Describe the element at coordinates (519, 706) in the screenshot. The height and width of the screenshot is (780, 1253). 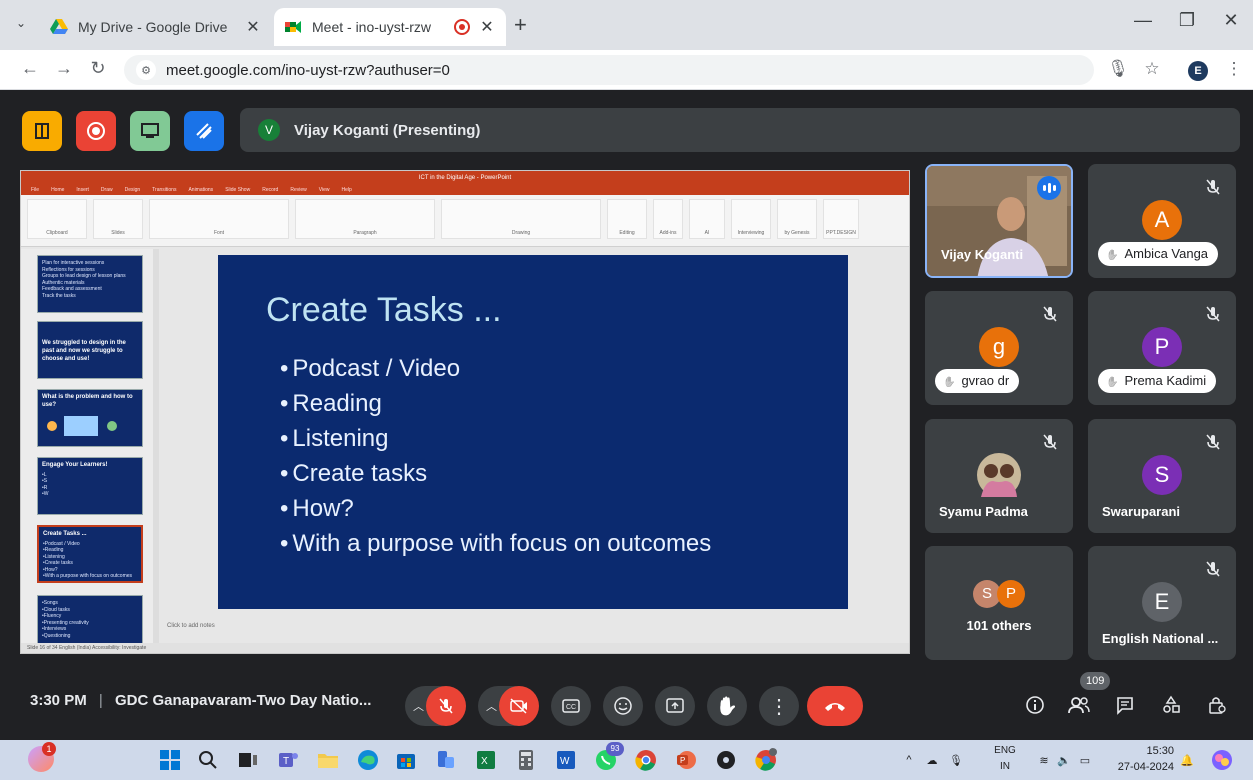
I see `camera-toggle-button` at that location.